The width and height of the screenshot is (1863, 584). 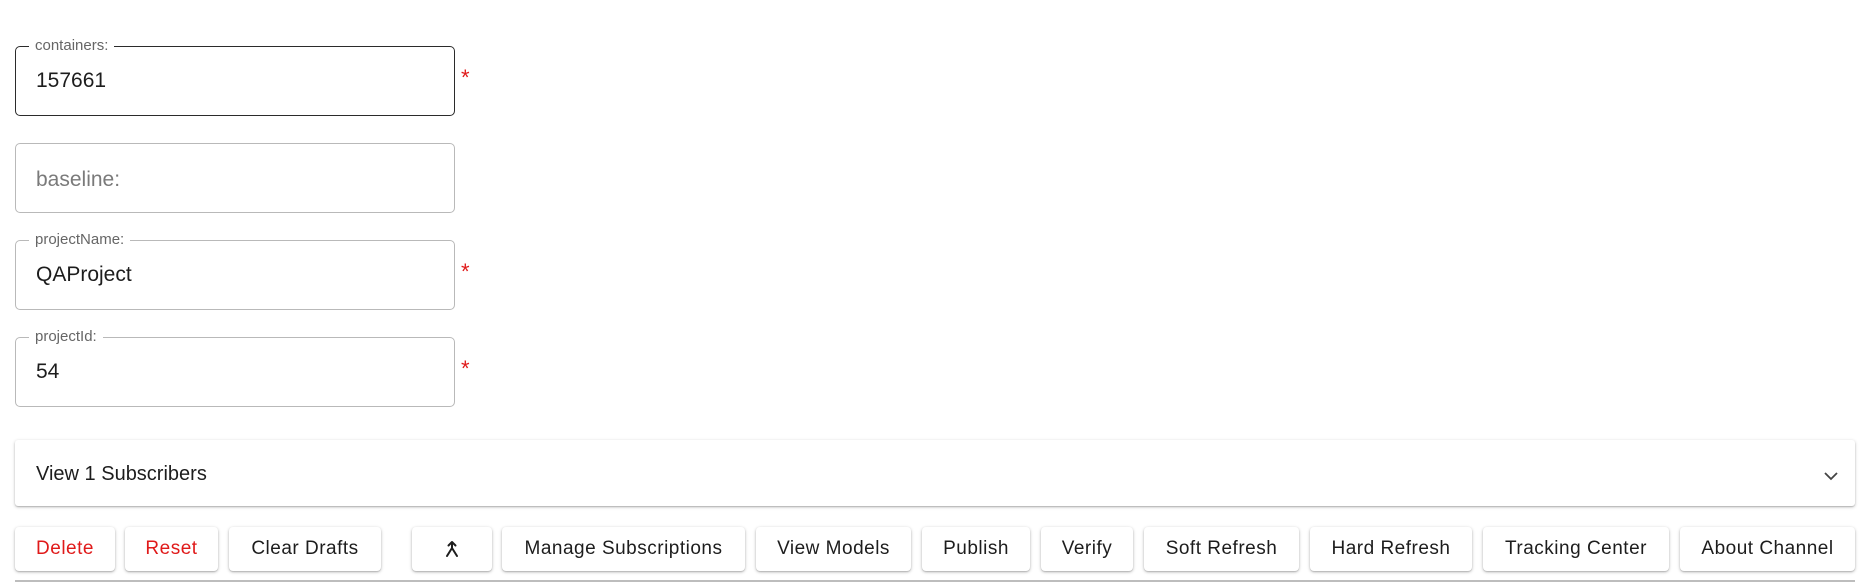 I want to click on containers-value: 157661, so click(x=71, y=80).